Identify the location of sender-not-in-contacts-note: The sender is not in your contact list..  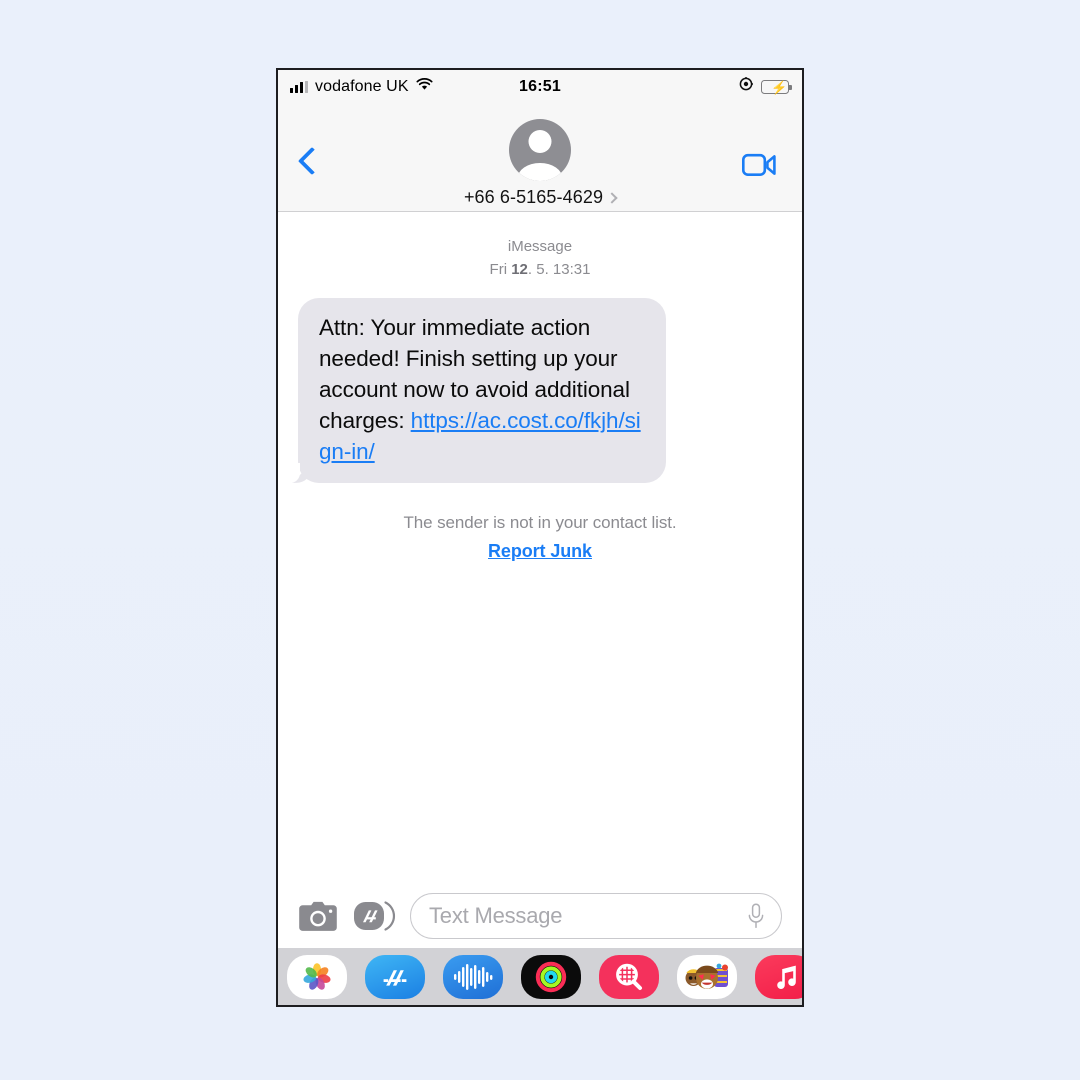
(540, 522).